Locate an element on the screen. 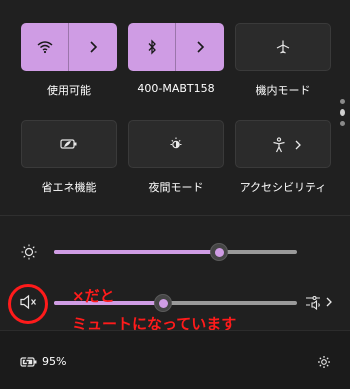 The height and width of the screenshot is (389, 350). wifi-tile is located at coordinates (69, 47).